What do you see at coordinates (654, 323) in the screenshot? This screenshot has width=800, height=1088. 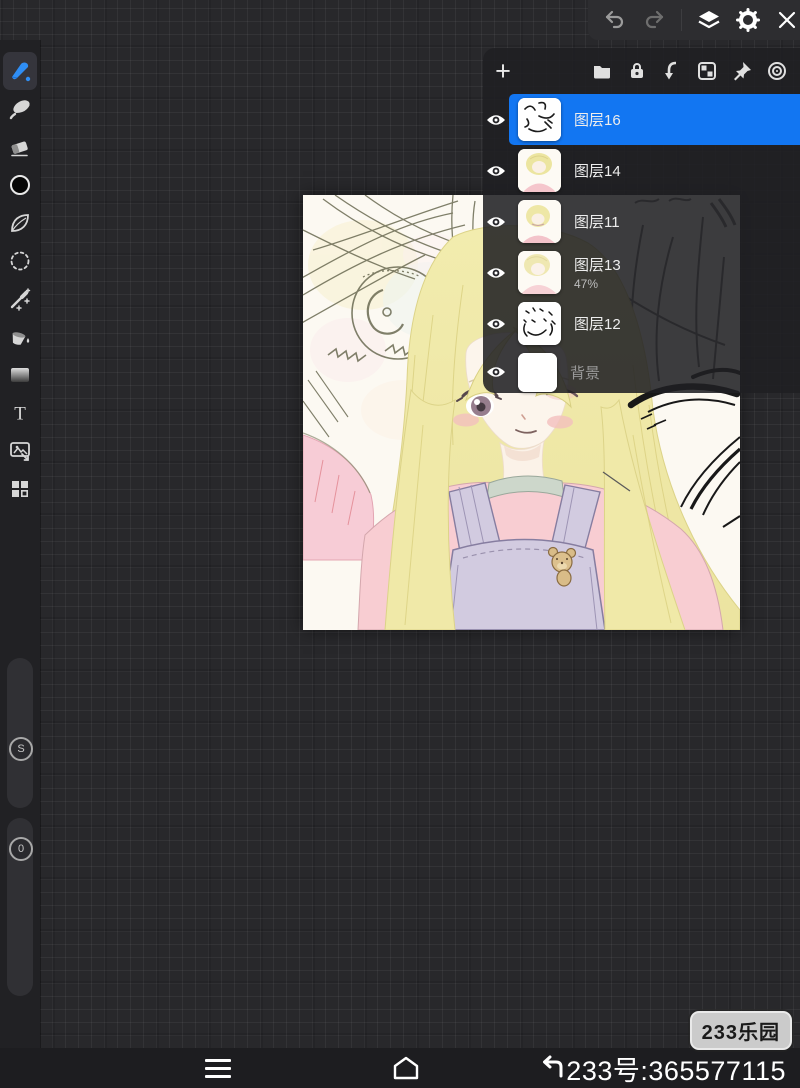 I see `layer-row-body: 图层12` at bounding box center [654, 323].